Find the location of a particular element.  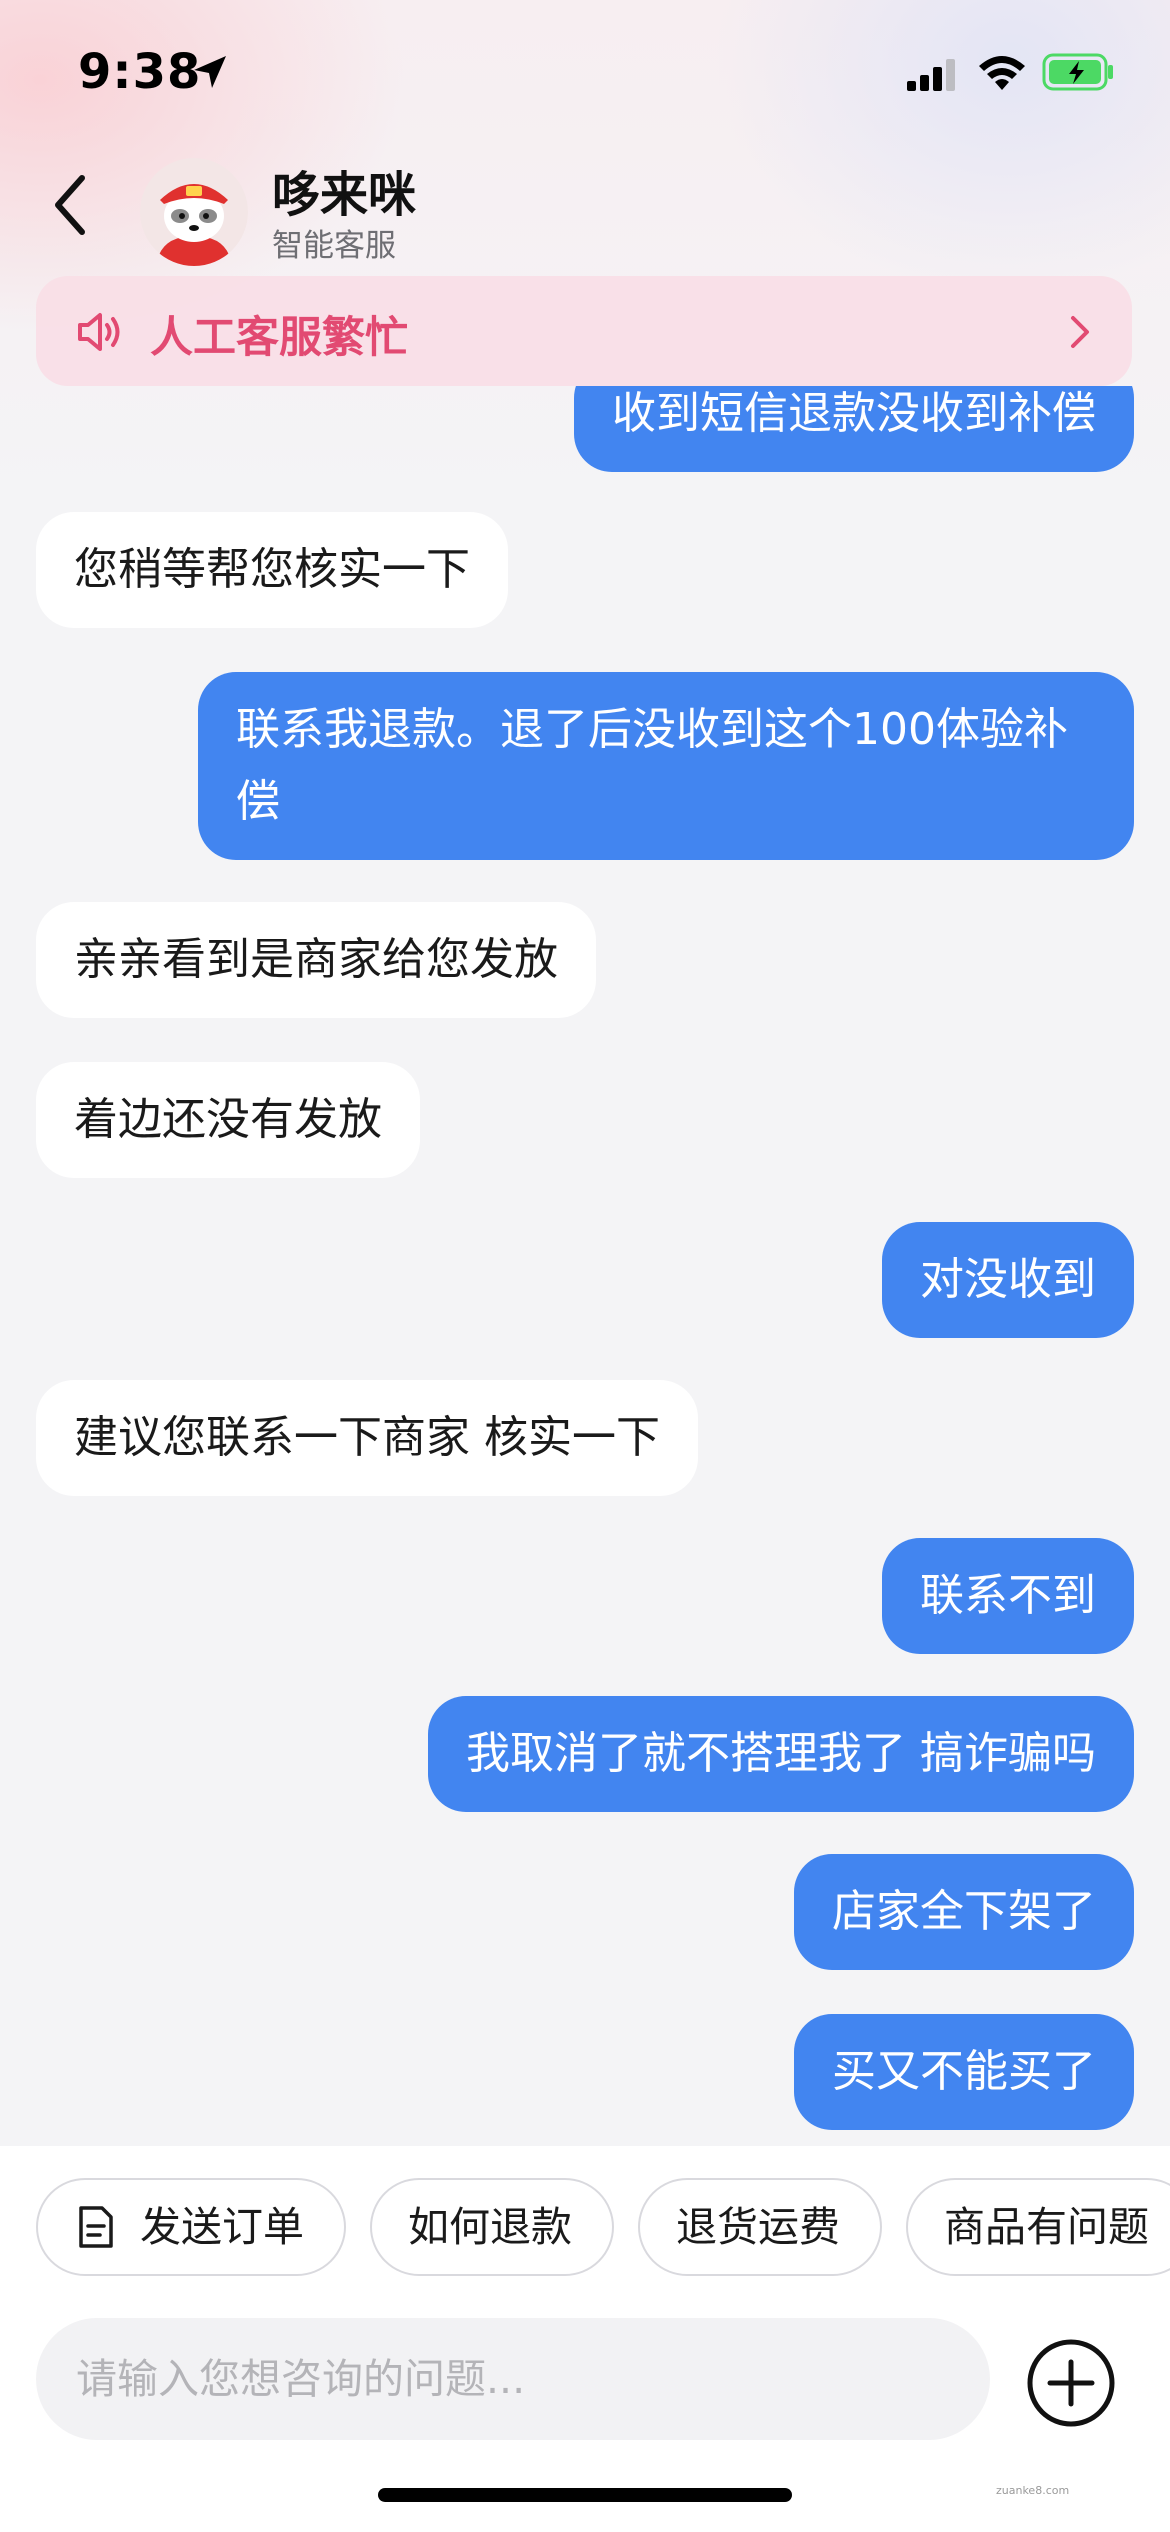

home-indicator is located at coordinates (585, 2495).